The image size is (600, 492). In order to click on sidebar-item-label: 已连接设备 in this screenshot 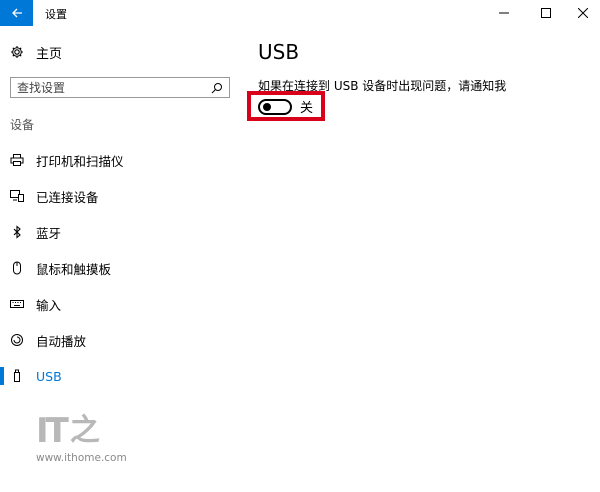, I will do `click(67, 197)`.